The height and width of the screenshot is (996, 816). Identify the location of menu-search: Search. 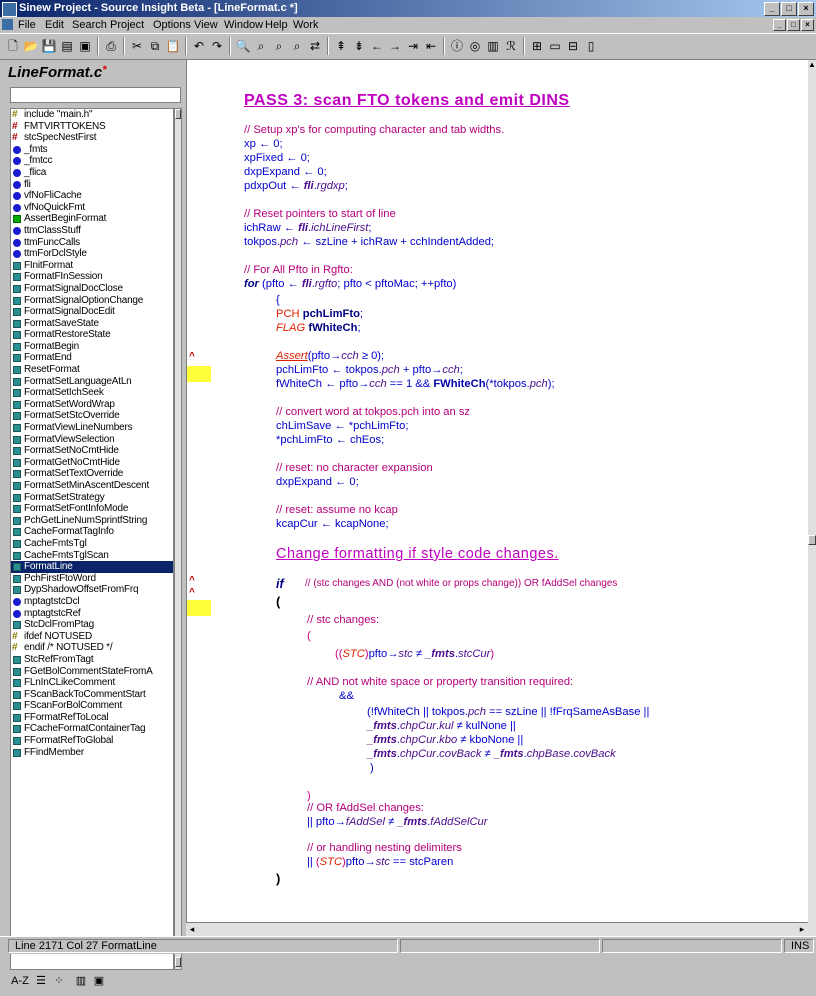
(89, 25).